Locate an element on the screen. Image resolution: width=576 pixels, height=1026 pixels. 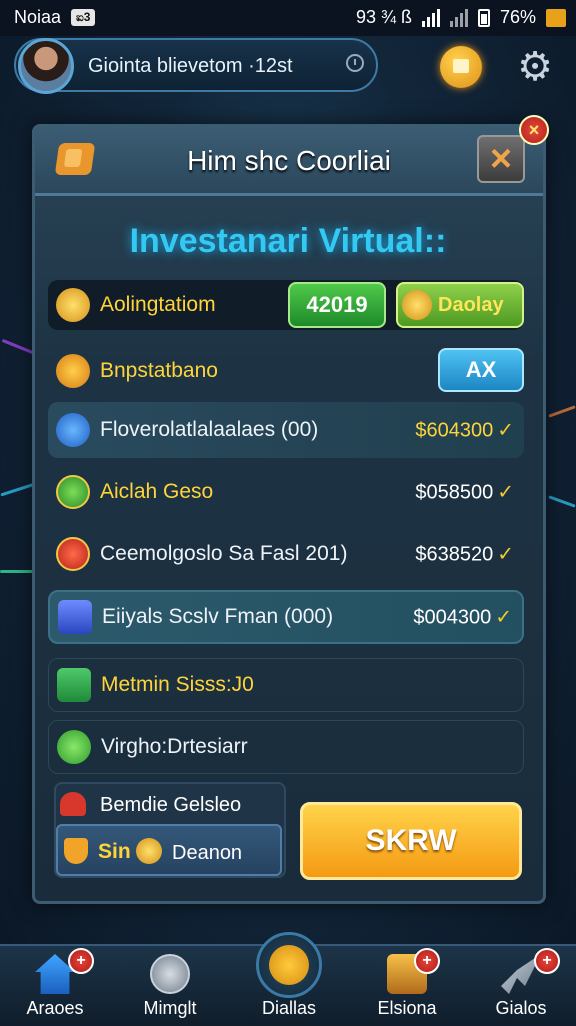
daily-button: Daolay is located at coordinates (460, 305).